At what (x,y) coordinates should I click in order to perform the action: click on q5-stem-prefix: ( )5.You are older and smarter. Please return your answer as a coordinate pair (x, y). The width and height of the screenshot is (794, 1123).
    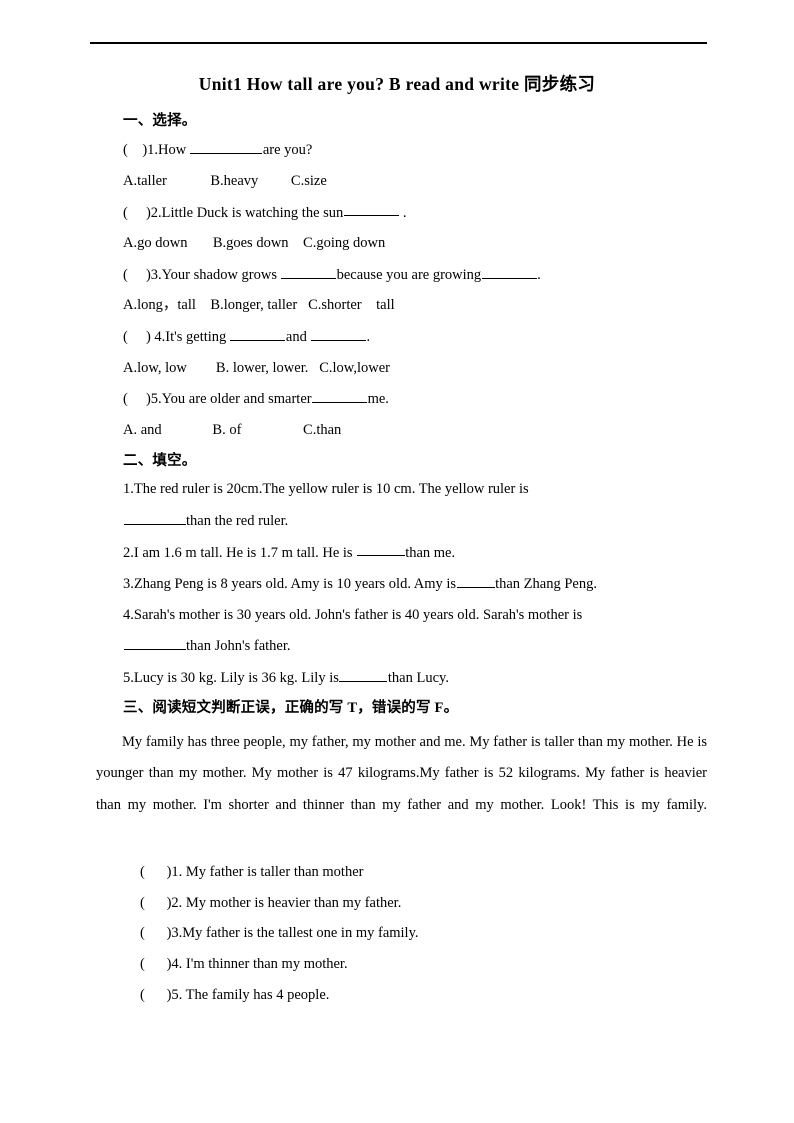
    Looking at the image, I should click on (217, 399).